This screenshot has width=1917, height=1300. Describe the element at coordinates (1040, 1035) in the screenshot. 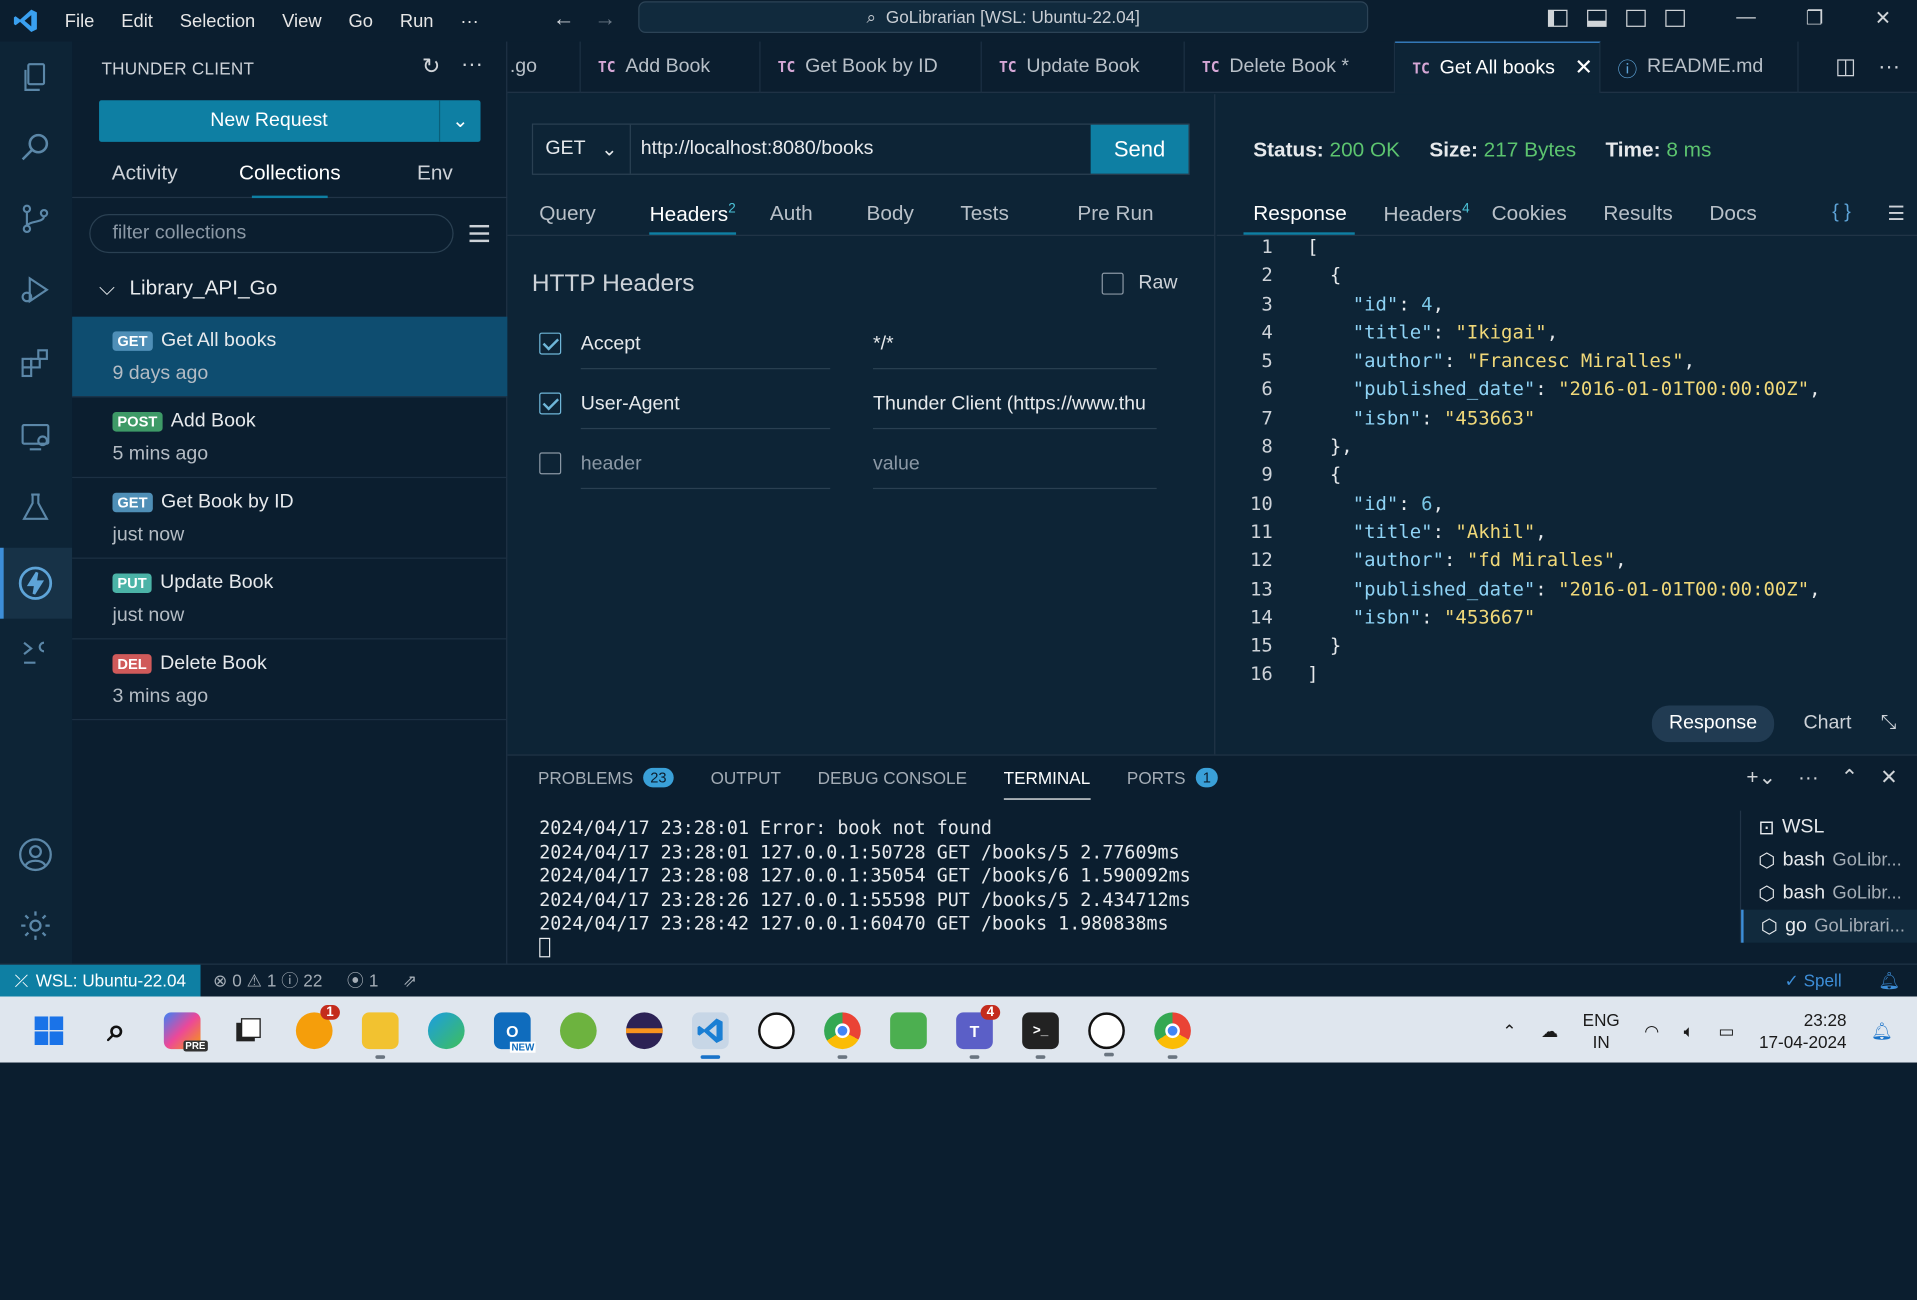

I see `terminal-app-icon: >_` at that location.